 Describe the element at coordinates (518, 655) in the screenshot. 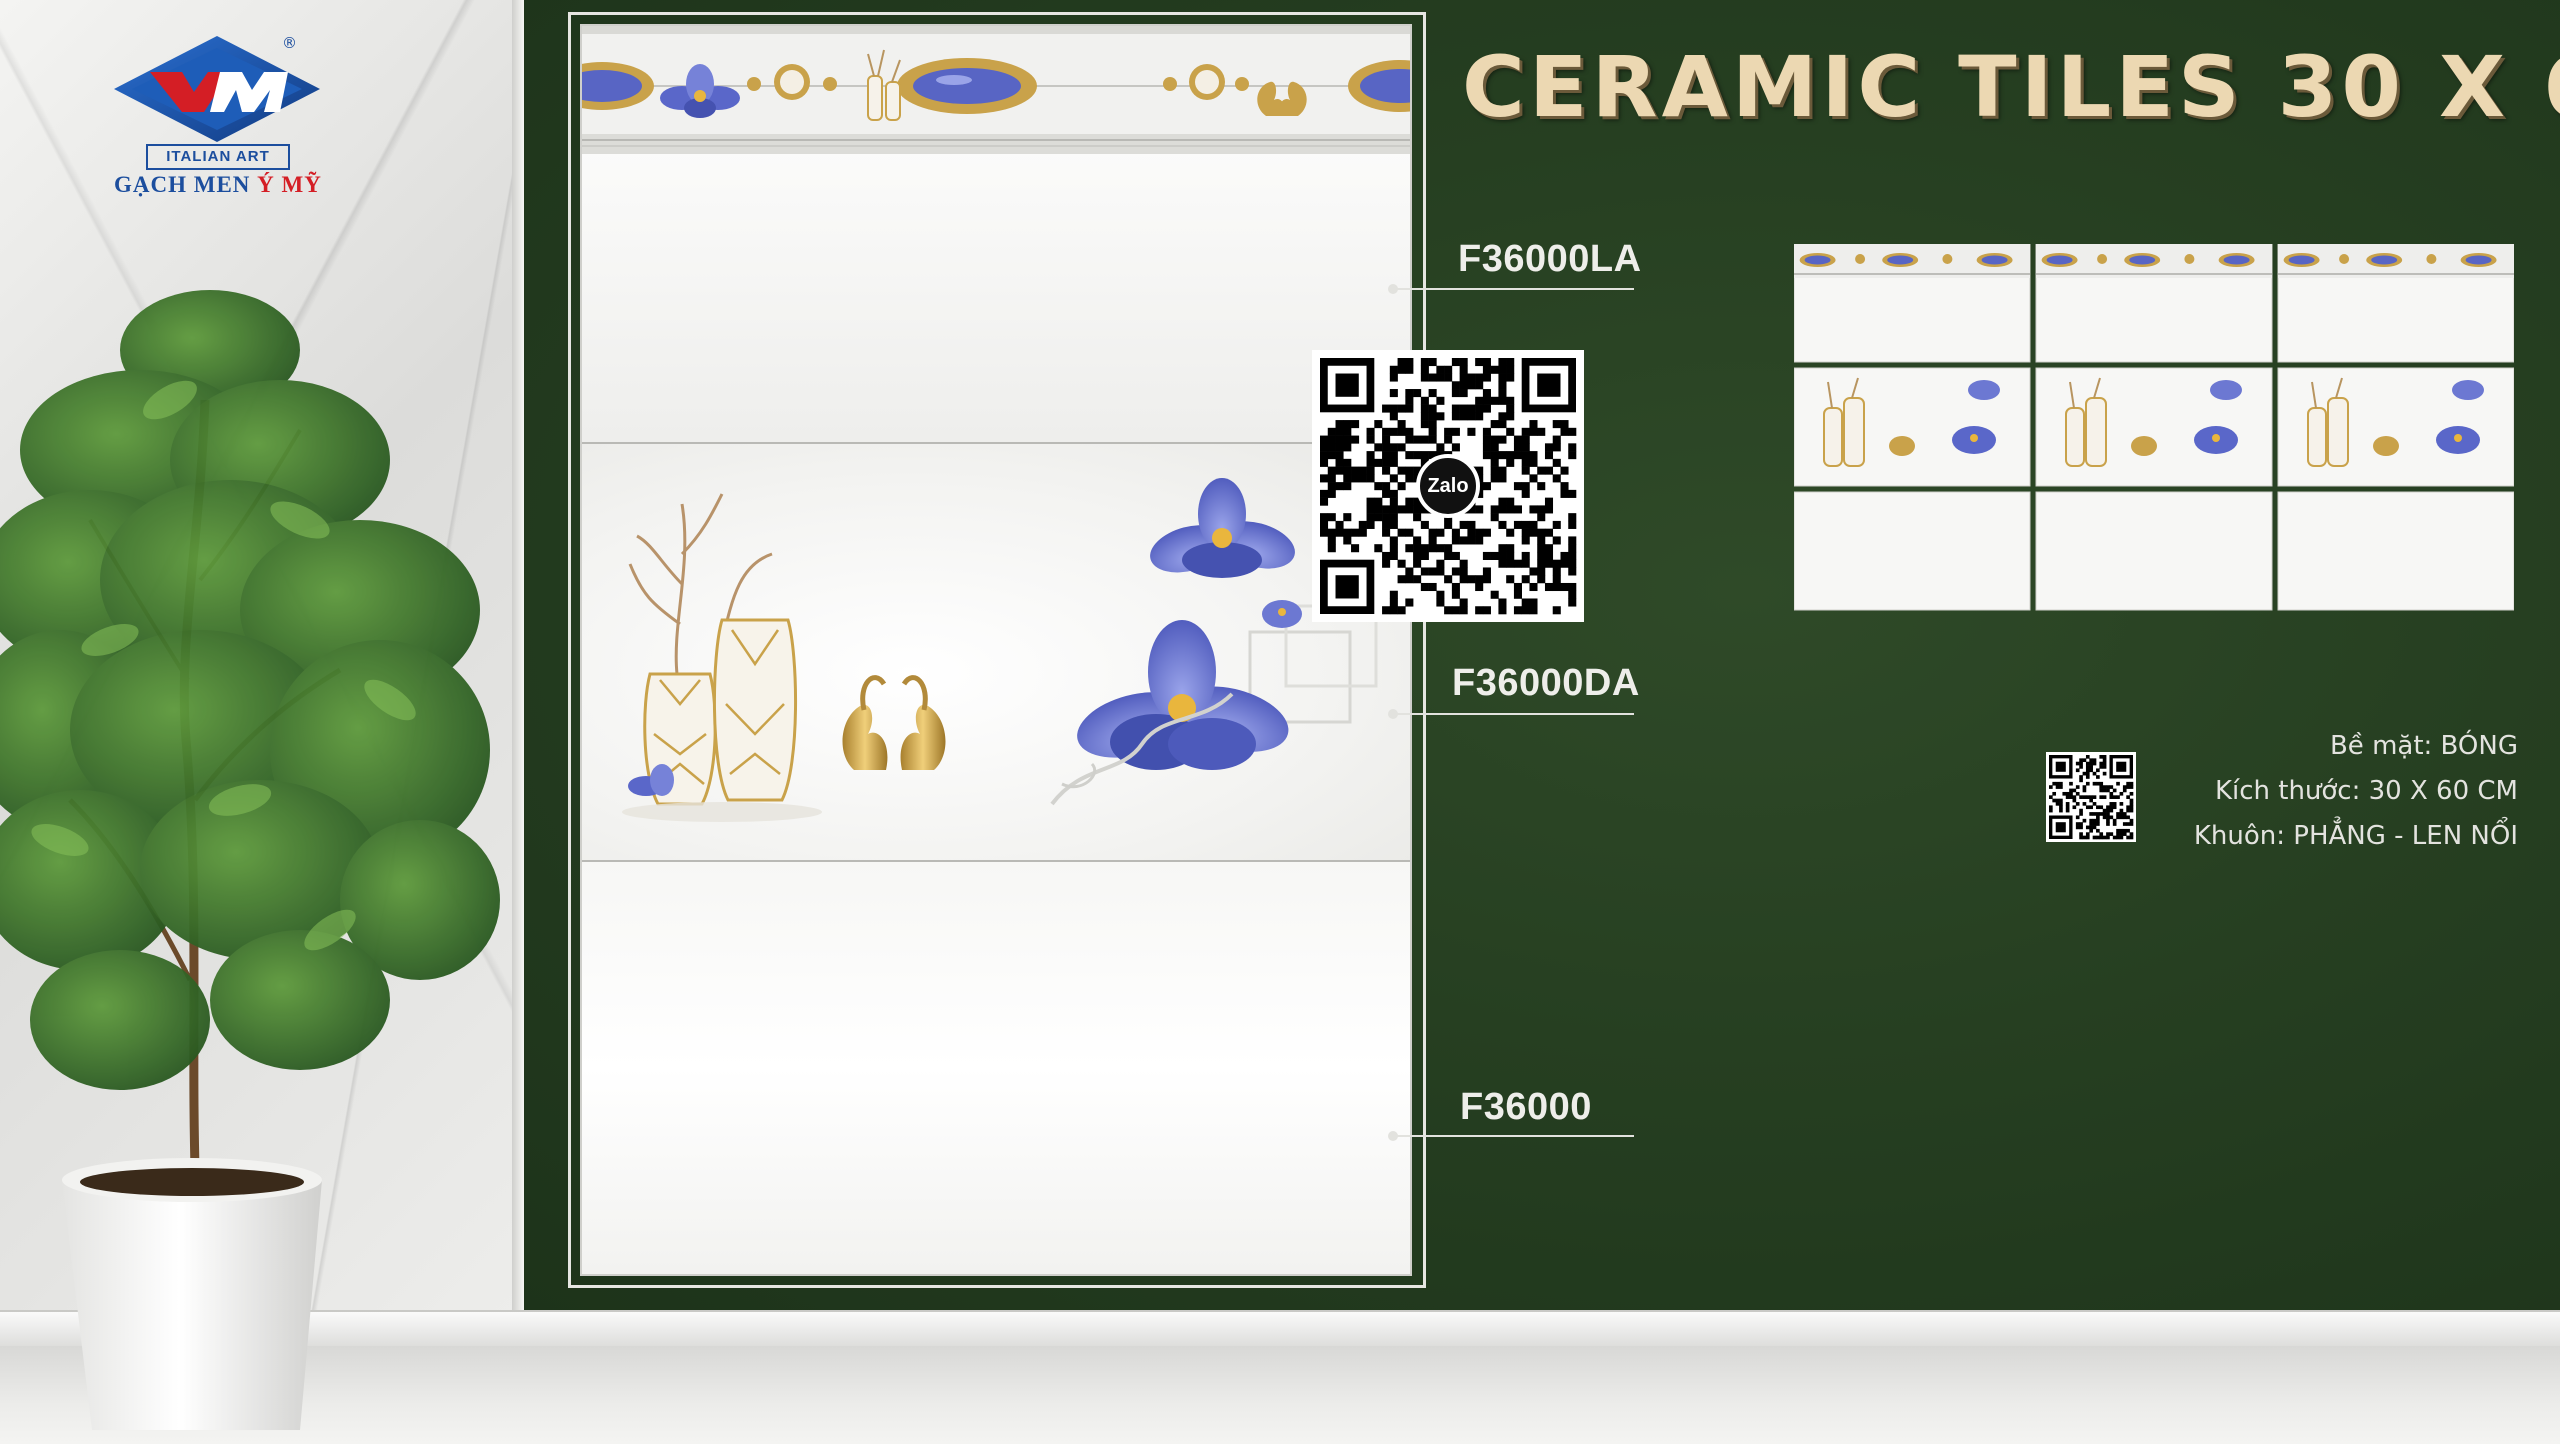

I see `wall-corner` at that location.